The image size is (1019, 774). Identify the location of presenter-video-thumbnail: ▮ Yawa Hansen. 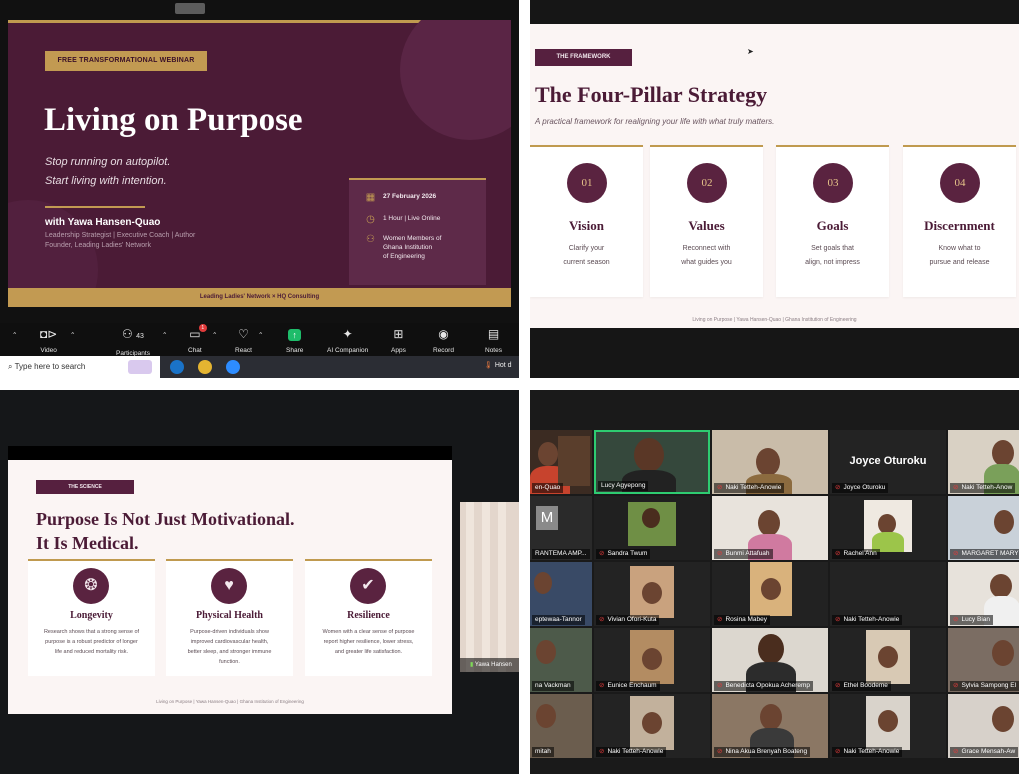
(489, 587).